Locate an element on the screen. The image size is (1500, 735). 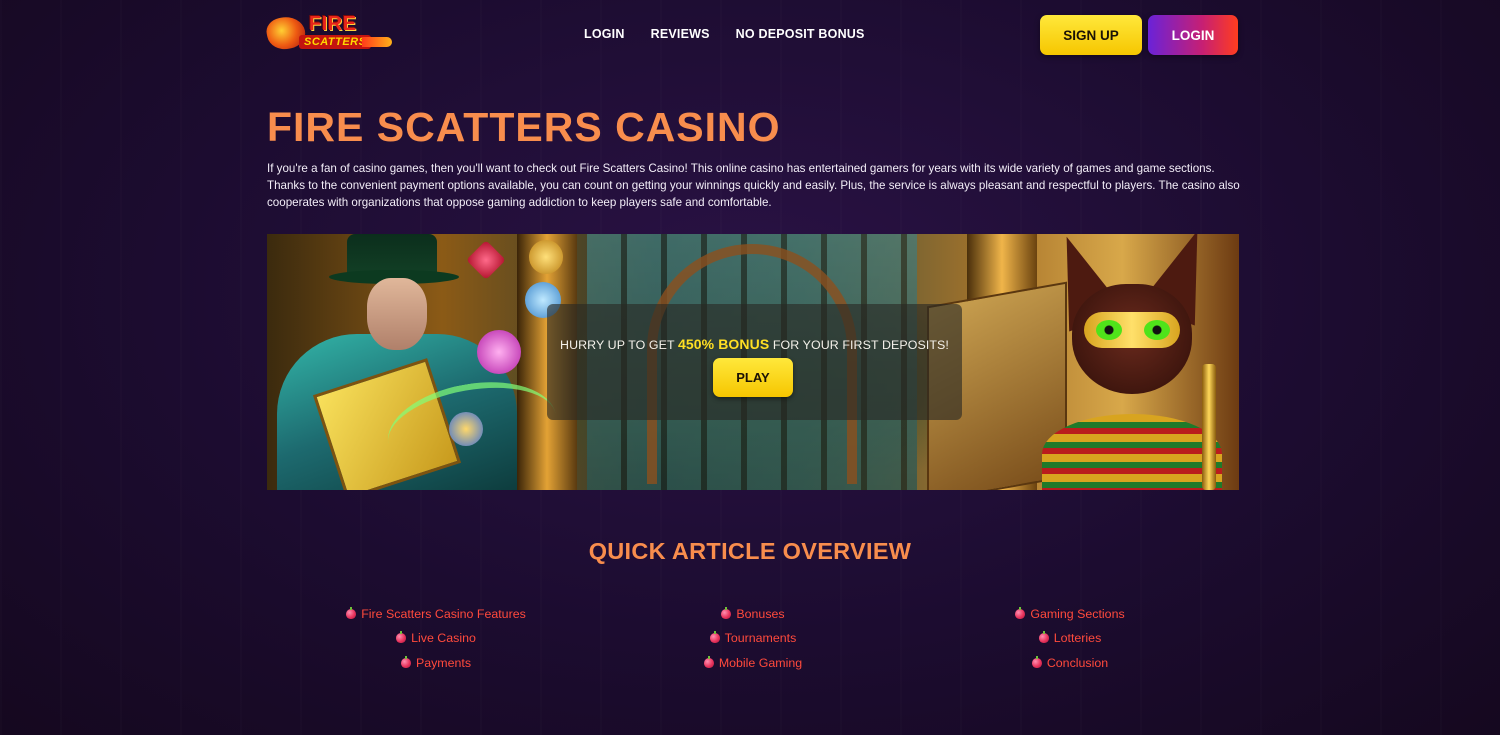
magician-face is located at coordinates (397, 314).